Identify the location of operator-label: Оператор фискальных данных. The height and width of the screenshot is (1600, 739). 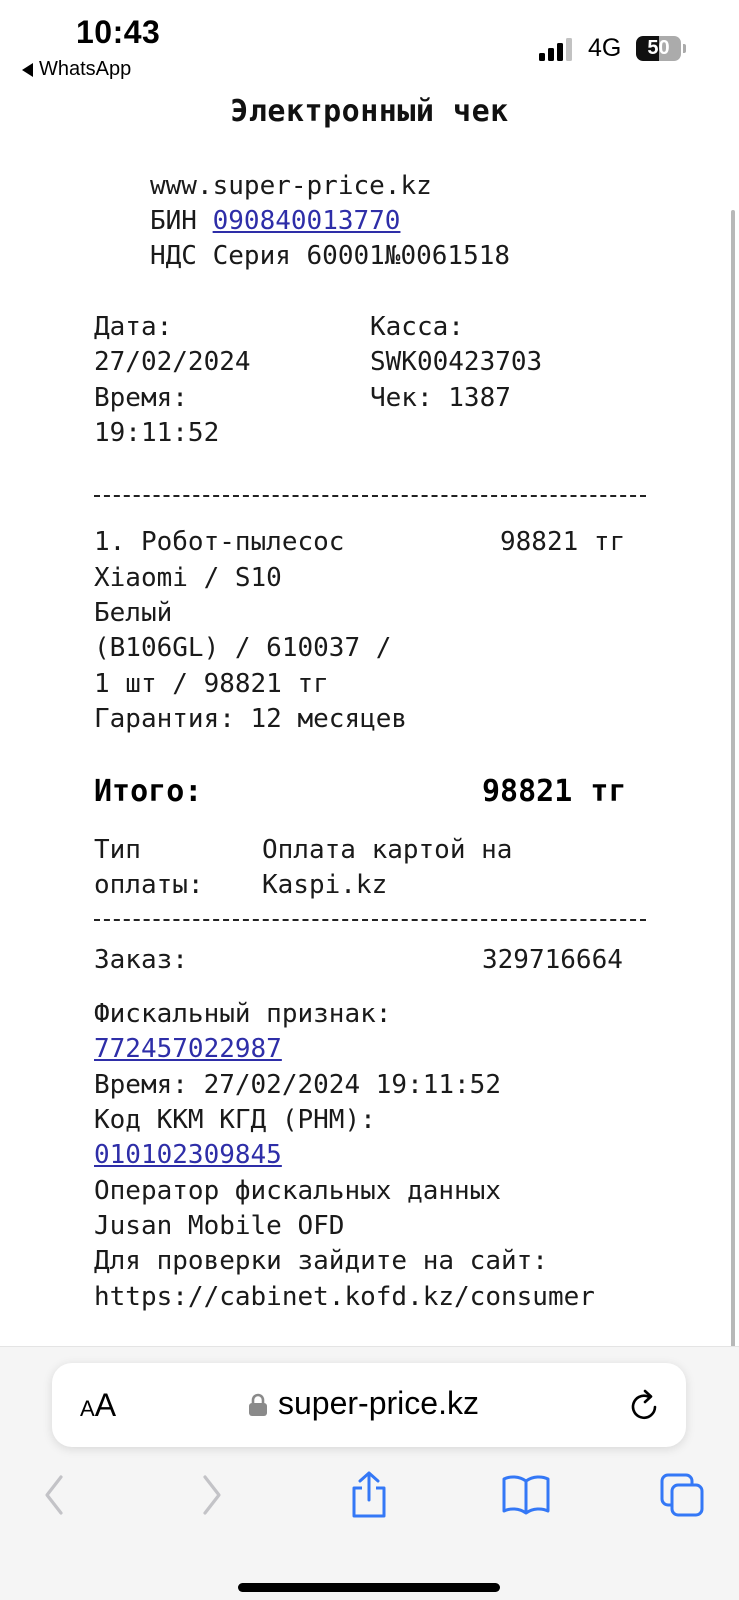
(297, 1191).